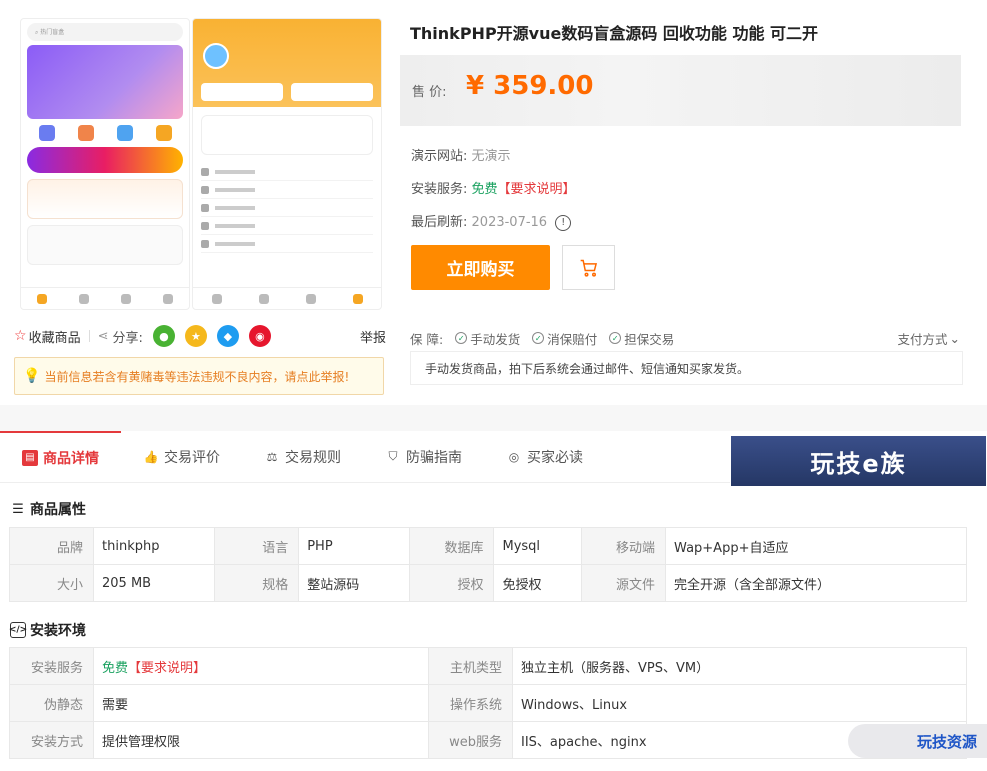  I want to click on thumbs-up-icon: 👍, so click(151, 456).